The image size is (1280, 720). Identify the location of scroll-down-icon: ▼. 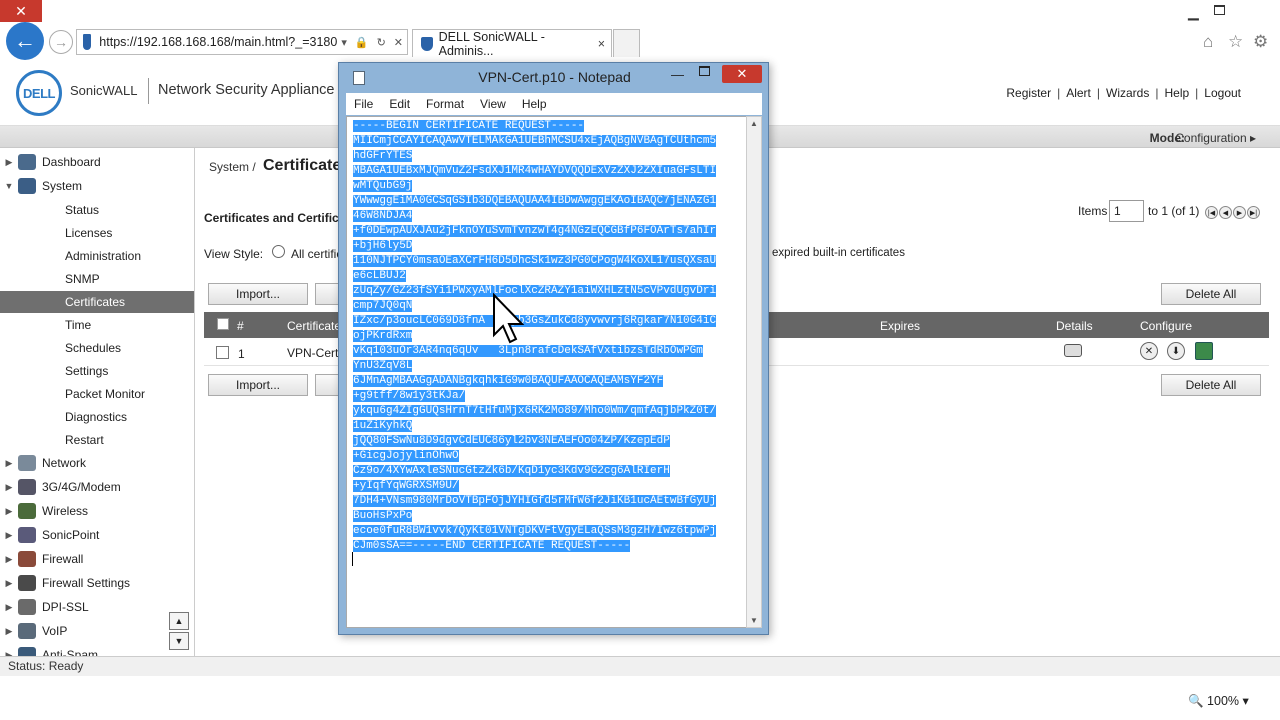
(179, 641).